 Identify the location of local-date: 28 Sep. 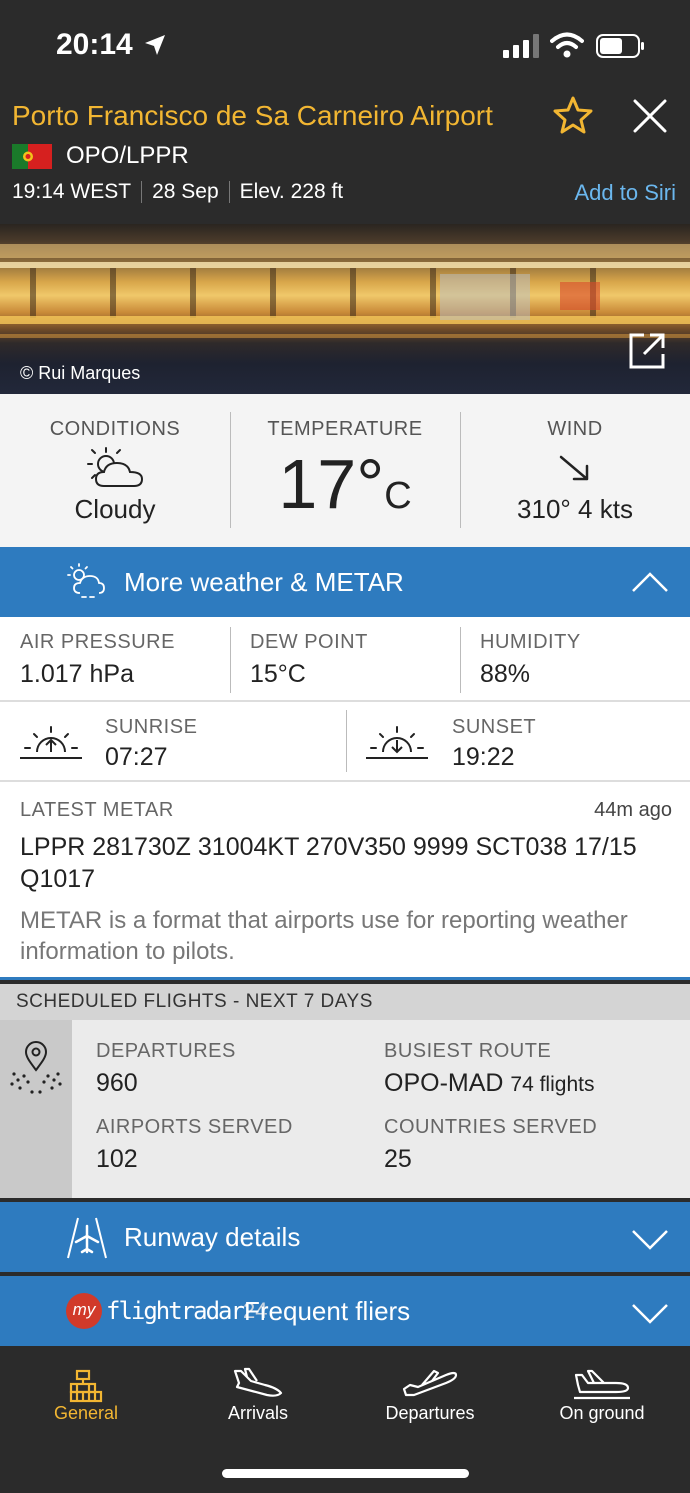
(185, 191).